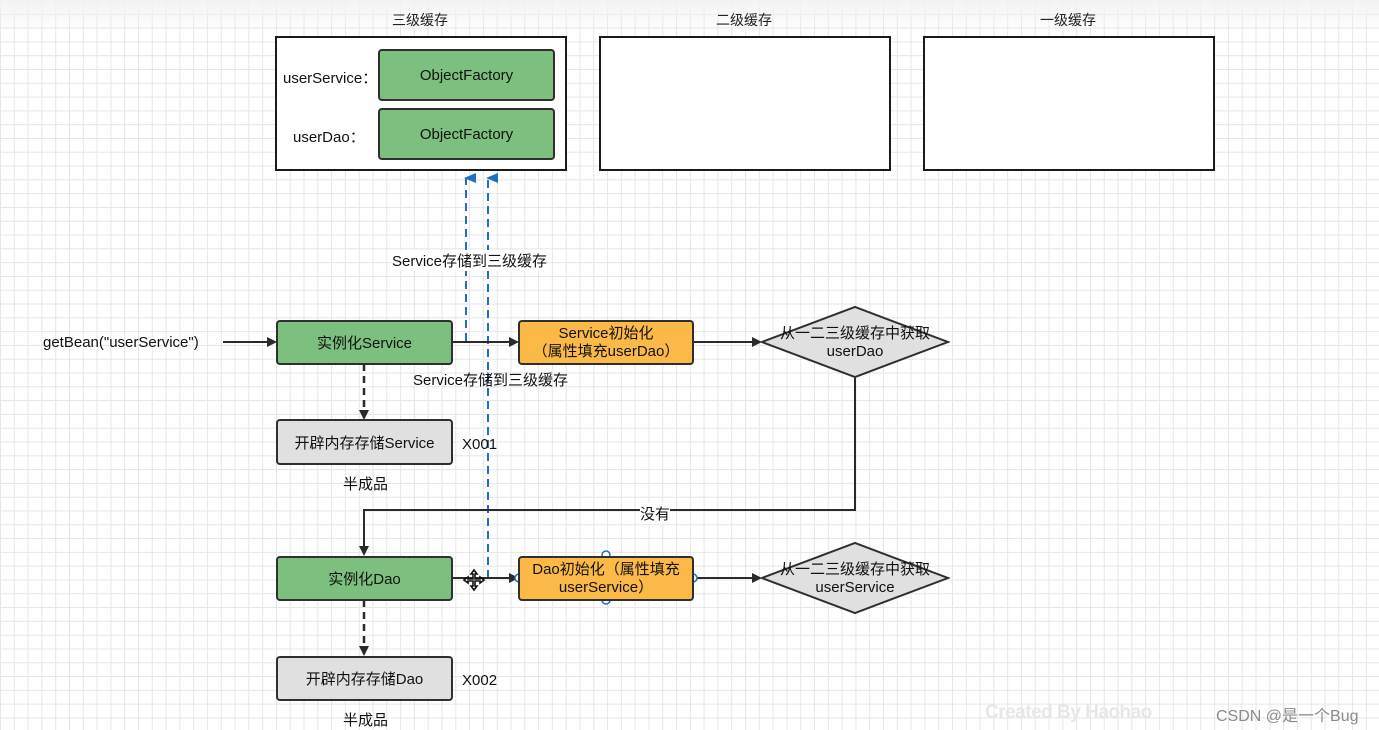 The width and height of the screenshot is (1379, 730). I want to click on lookup-dao-line1: 从一二三级缓存中获取, so click(854, 333).